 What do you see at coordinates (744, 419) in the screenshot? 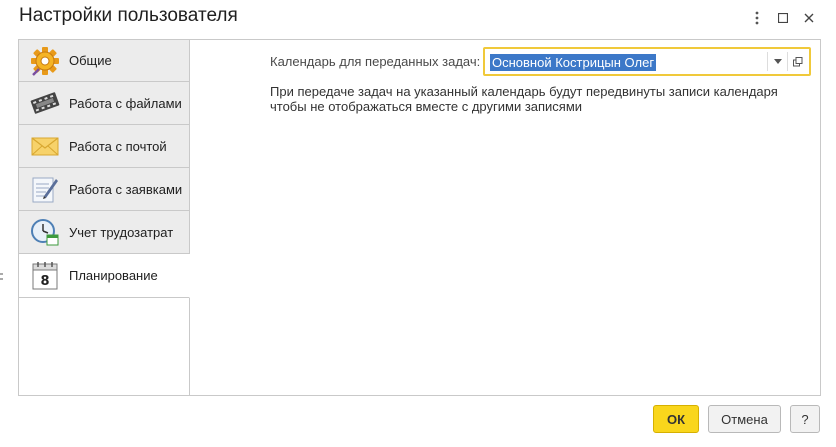
I see `cancel-button: Отмена` at bounding box center [744, 419].